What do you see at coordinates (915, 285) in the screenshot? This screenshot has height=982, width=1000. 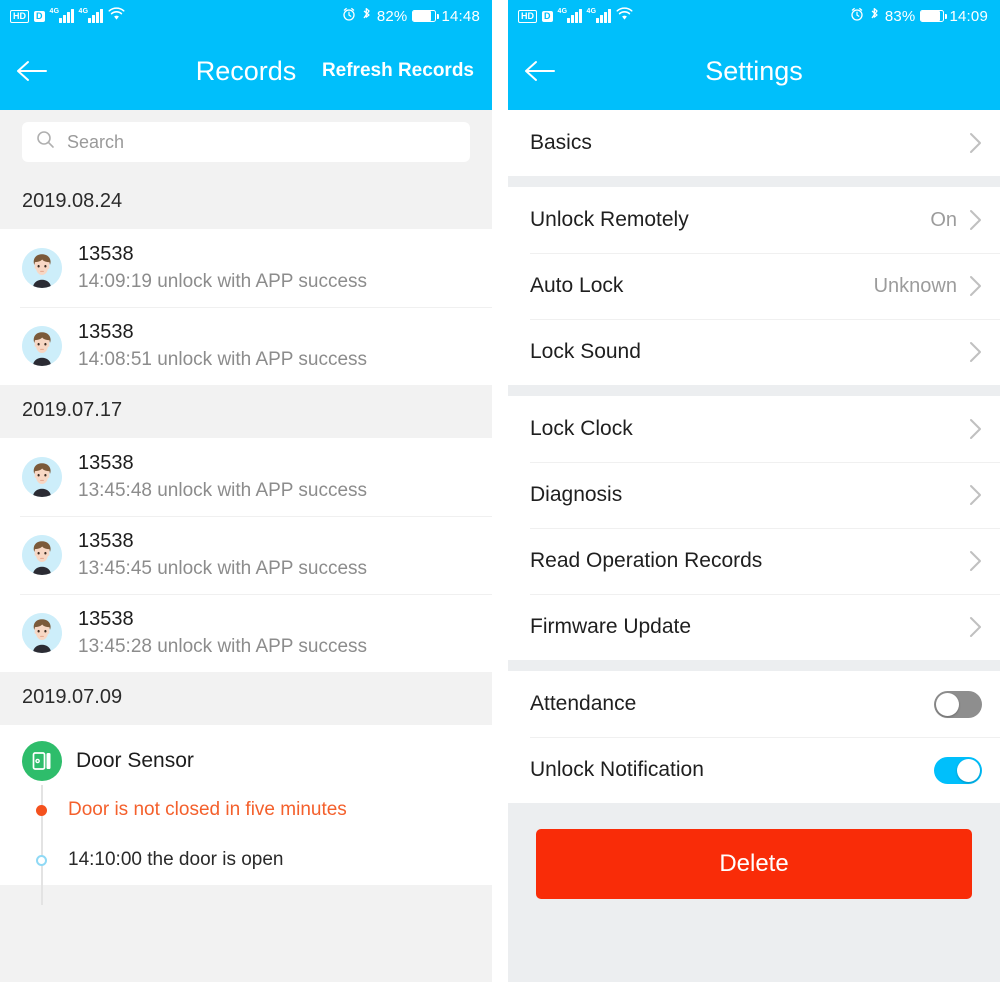 I see `setting-value: Unknown` at bounding box center [915, 285].